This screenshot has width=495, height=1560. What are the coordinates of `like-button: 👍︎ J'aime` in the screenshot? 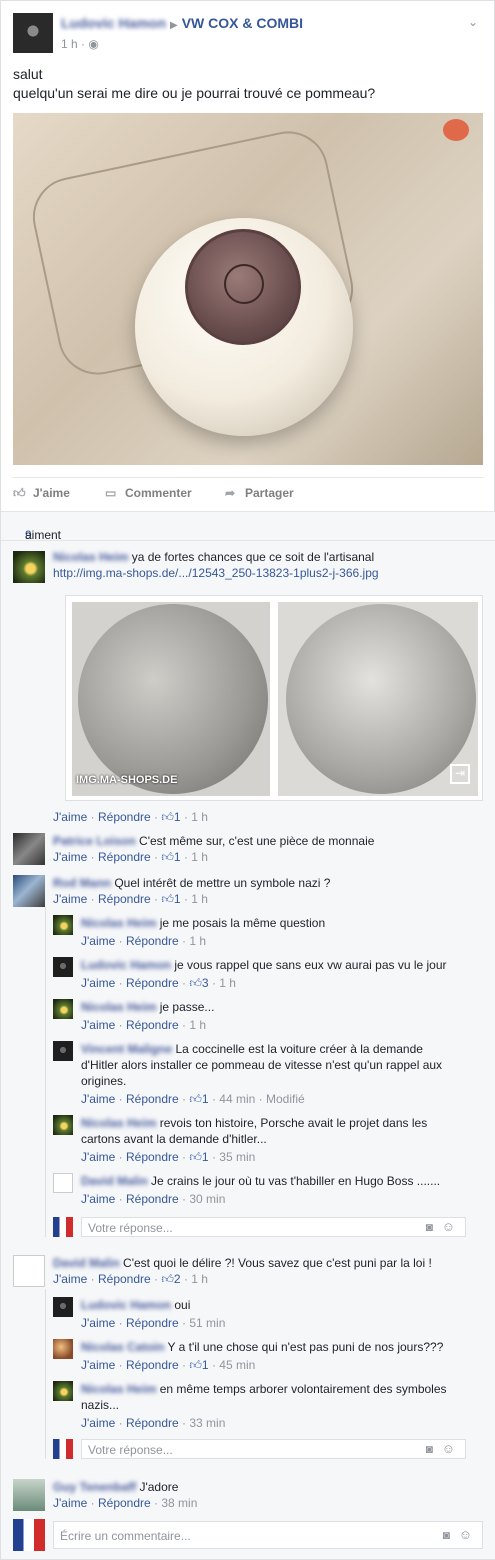 It's located at (41, 493).